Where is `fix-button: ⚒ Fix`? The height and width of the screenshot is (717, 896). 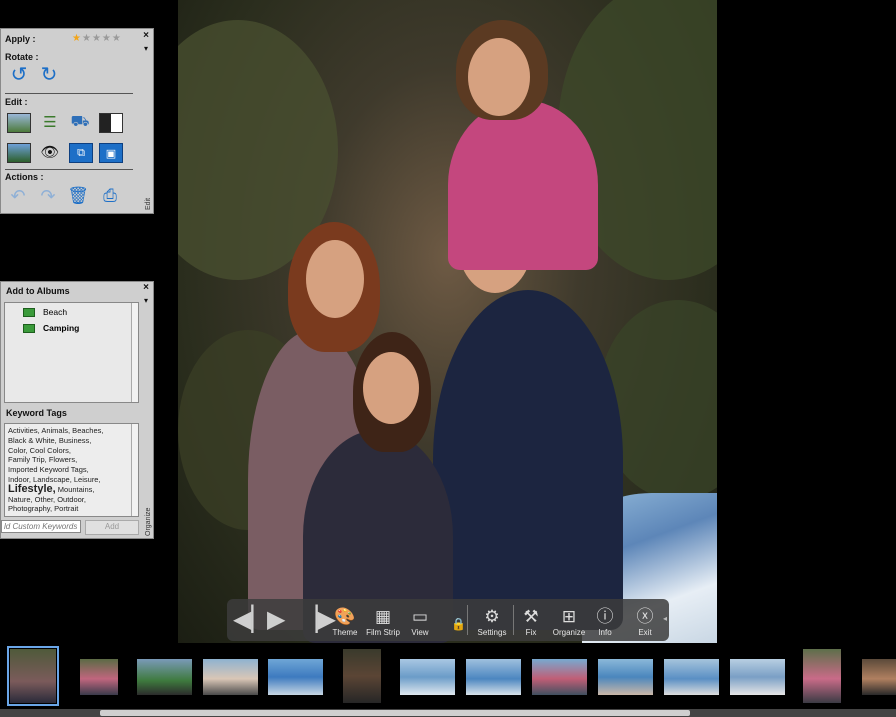 fix-button: ⚒ Fix is located at coordinates (531, 620).